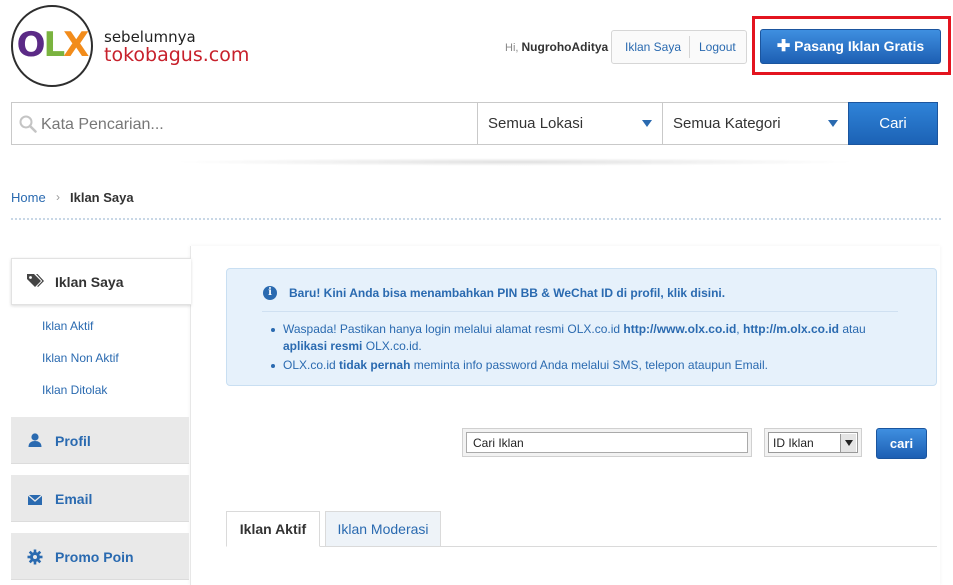  I want to click on search-button: Cari, so click(893, 123).